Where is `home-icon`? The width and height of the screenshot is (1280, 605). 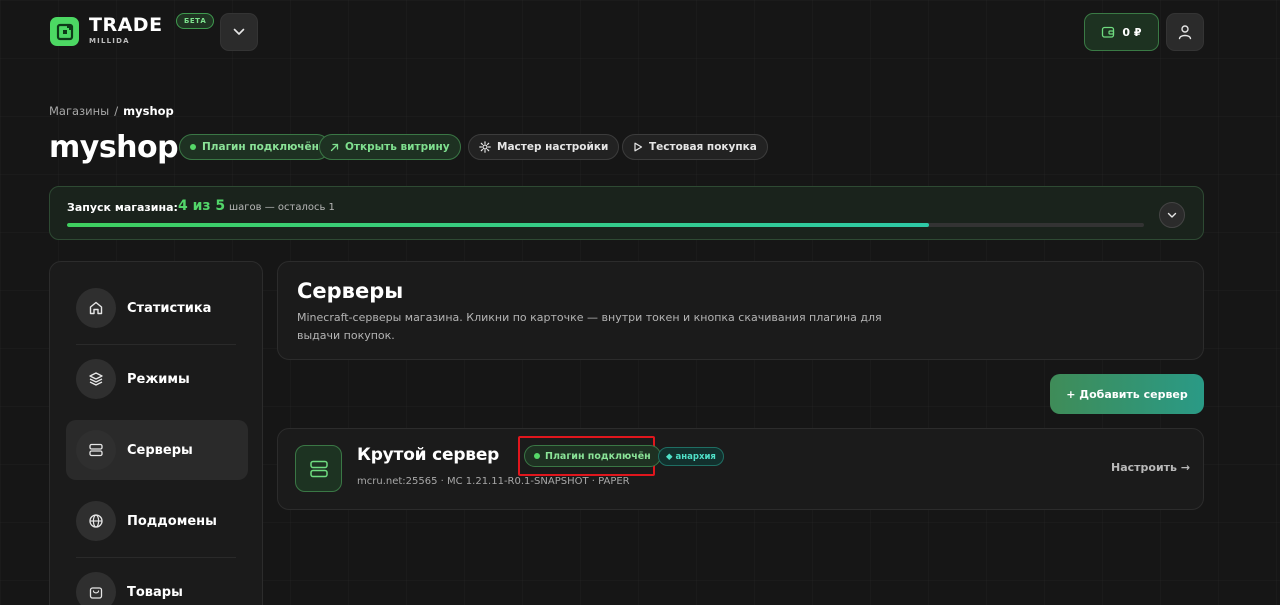
home-icon is located at coordinates (96, 308).